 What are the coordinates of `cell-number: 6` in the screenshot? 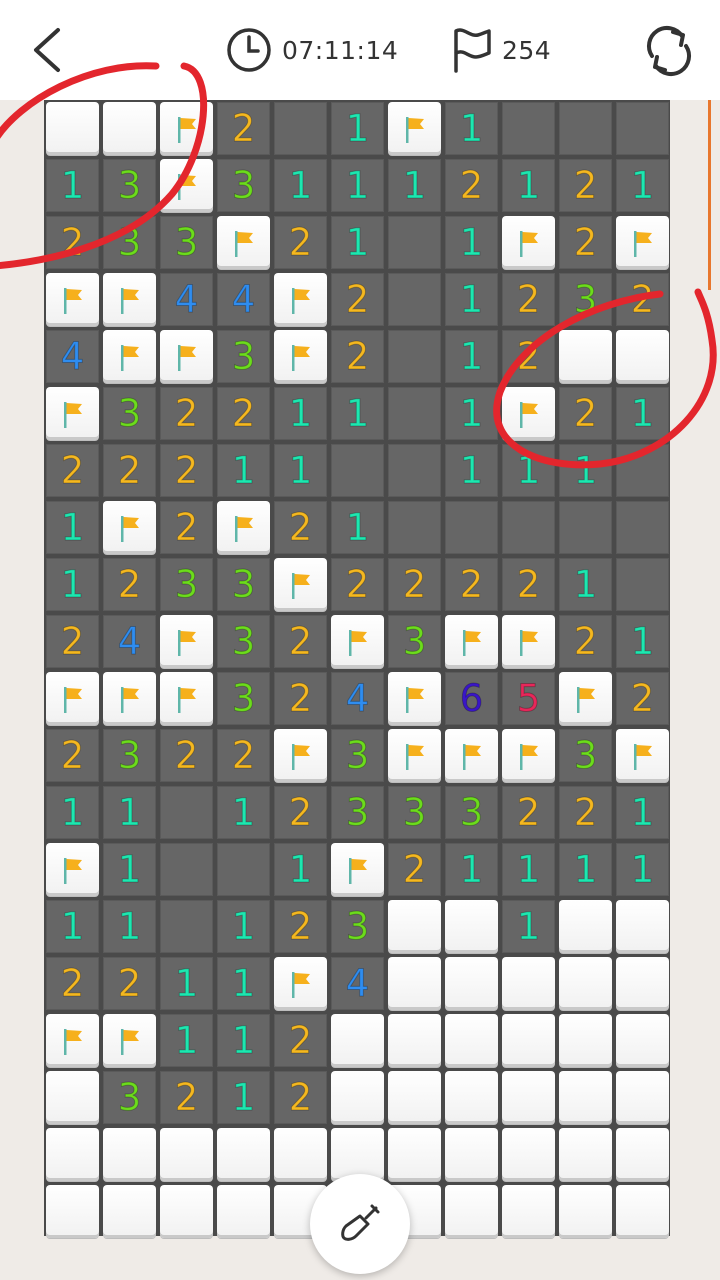 It's located at (471, 698).